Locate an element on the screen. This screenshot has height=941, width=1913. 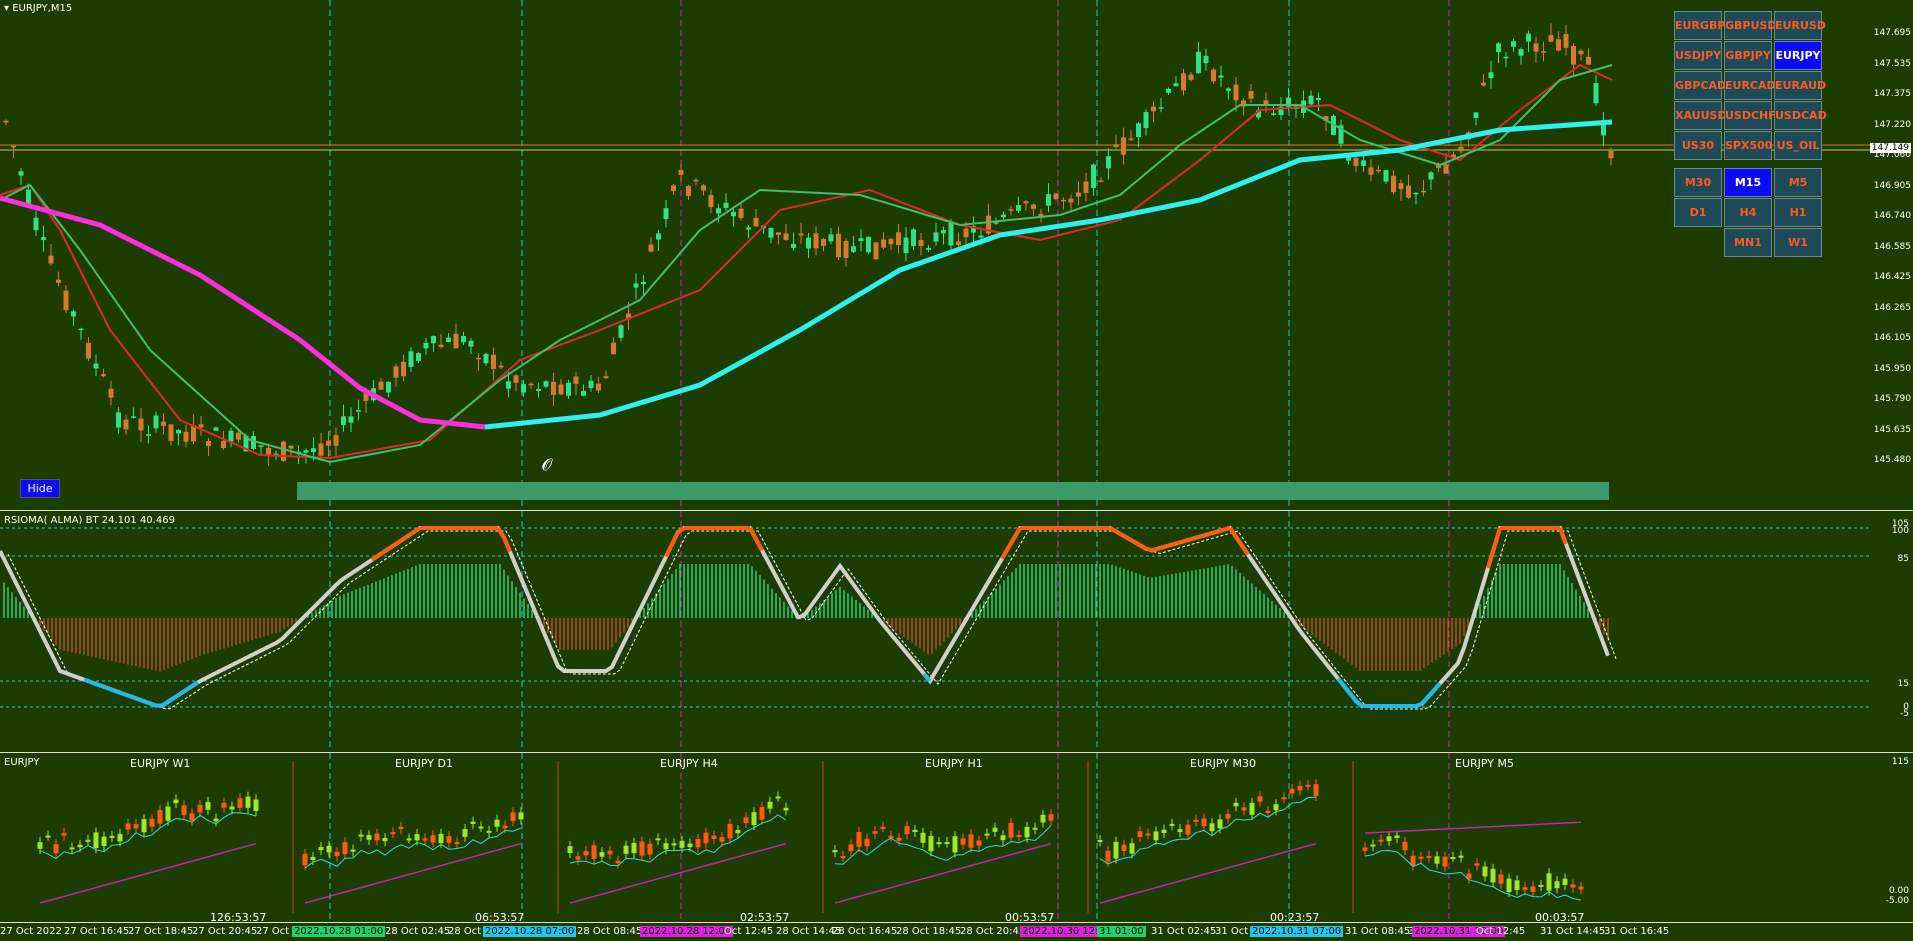
timeframe-button-m30: M30 is located at coordinates (1698, 182).